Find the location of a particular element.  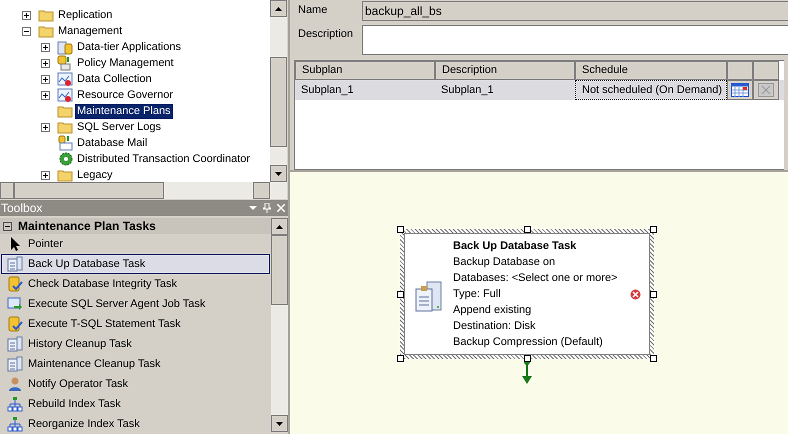

task-shape: Back Up Database Task Backup Database on Databases: <Select one or more> Type: Full Append existing Destination: Disk Backup Compression (Default) is located at coordinates (527, 294).